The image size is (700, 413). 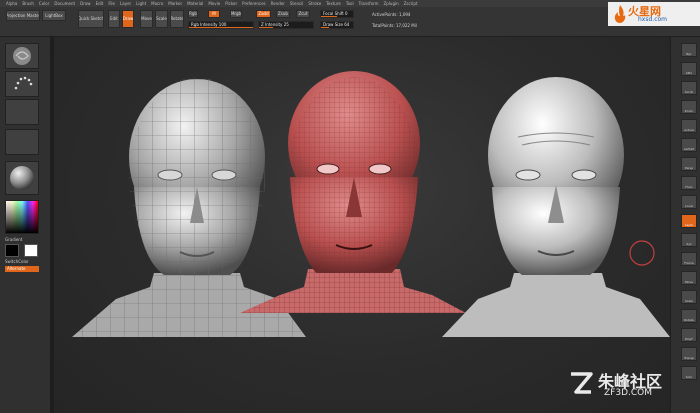 What do you see at coordinates (620, 14) in the screenshot?
I see `flame-icon` at bounding box center [620, 14].